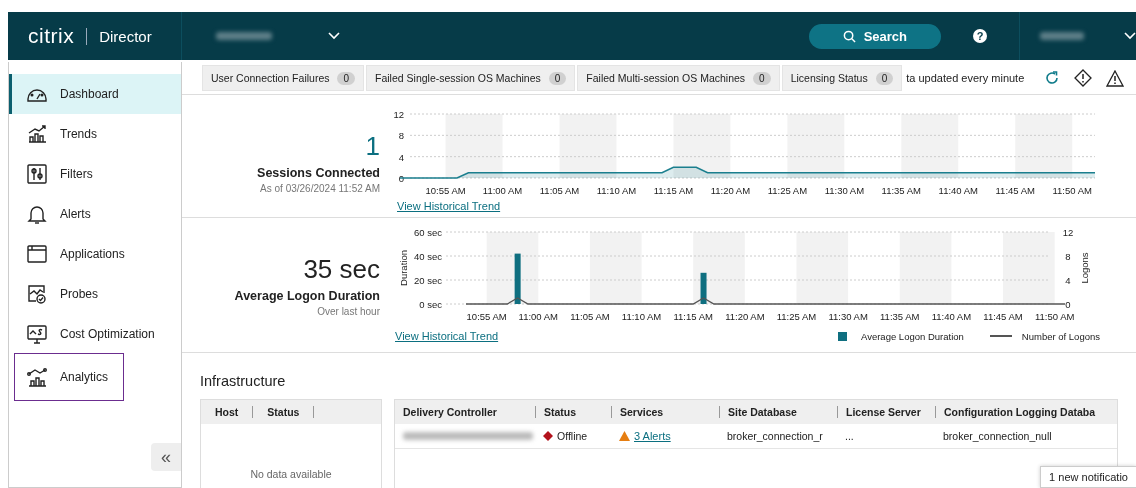 Image resolution: width=1136 pixels, height=488 pixels. Describe the element at coordinates (1062, 36) in the screenshot. I see `blurred-user-name` at that location.